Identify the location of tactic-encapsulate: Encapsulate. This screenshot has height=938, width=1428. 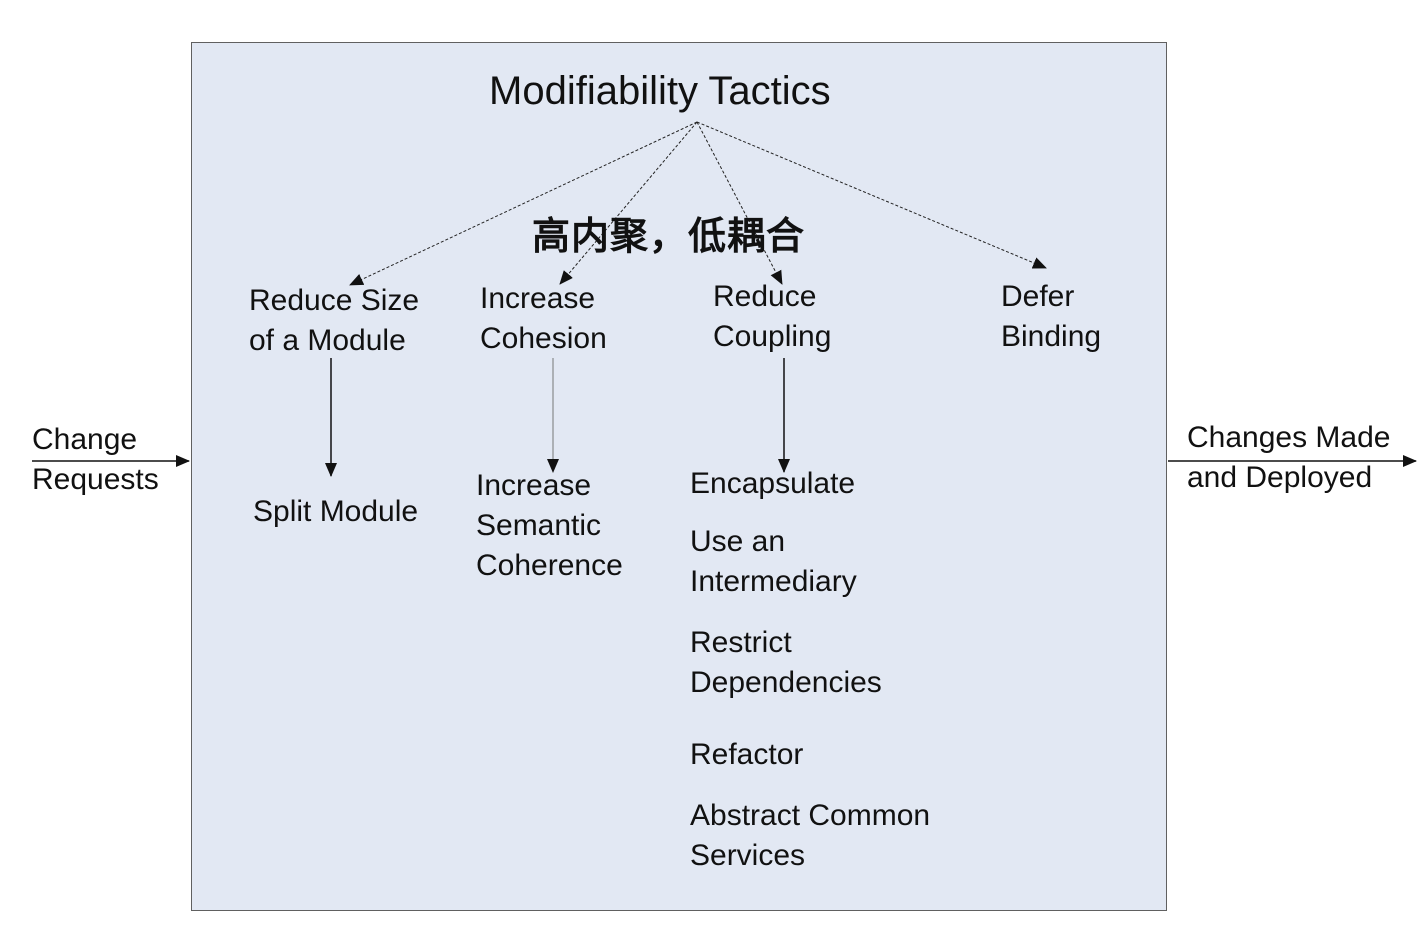
(773, 483).